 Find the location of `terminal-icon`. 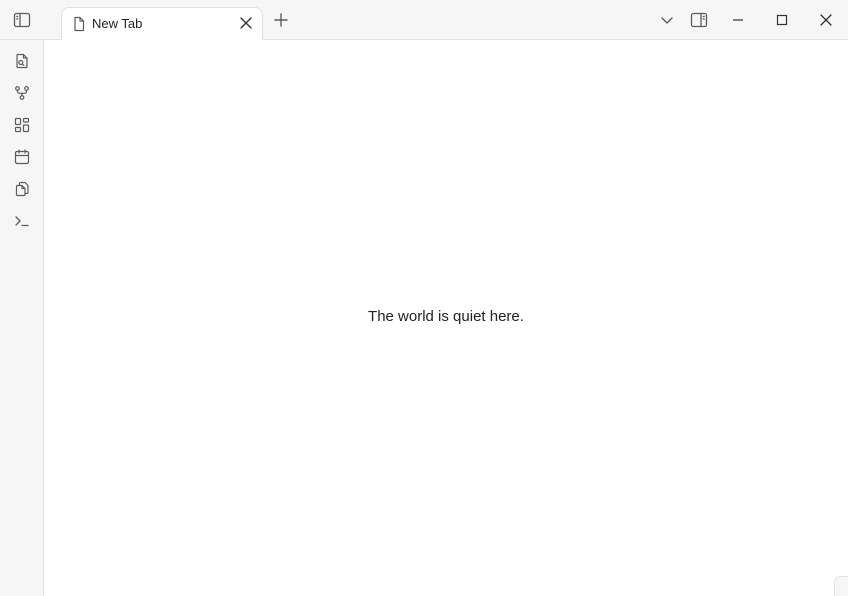

terminal-icon is located at coordinates (22, 221).